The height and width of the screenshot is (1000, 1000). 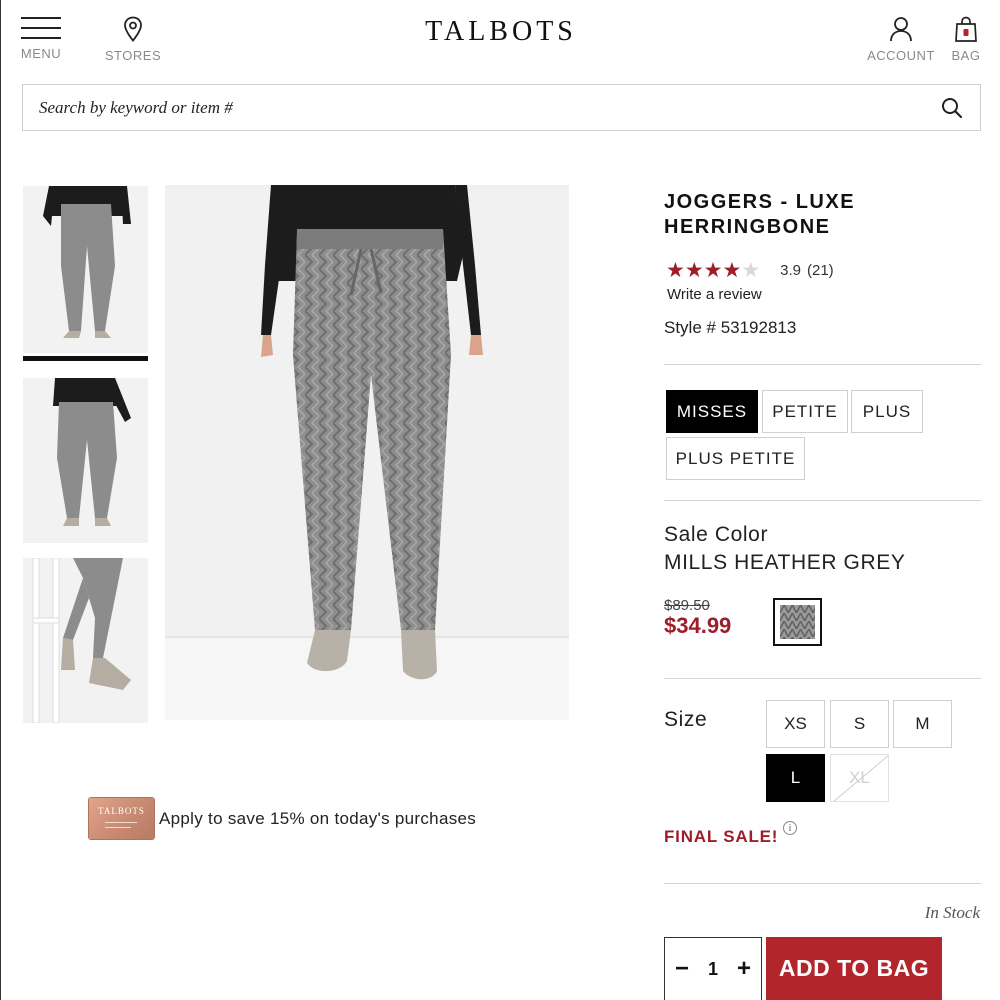 I want to click on herringbone-swatch-pattern, so click(x=797, y=622).